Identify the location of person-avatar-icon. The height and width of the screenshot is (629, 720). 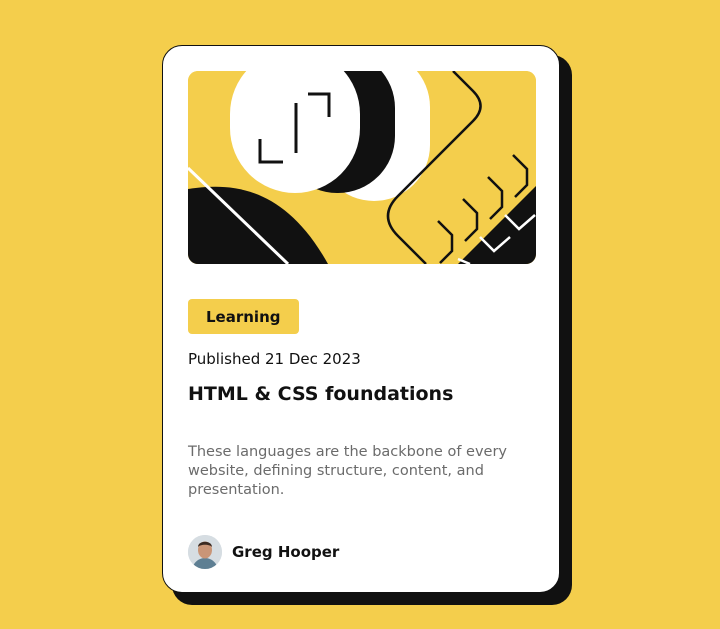
(205, 552).